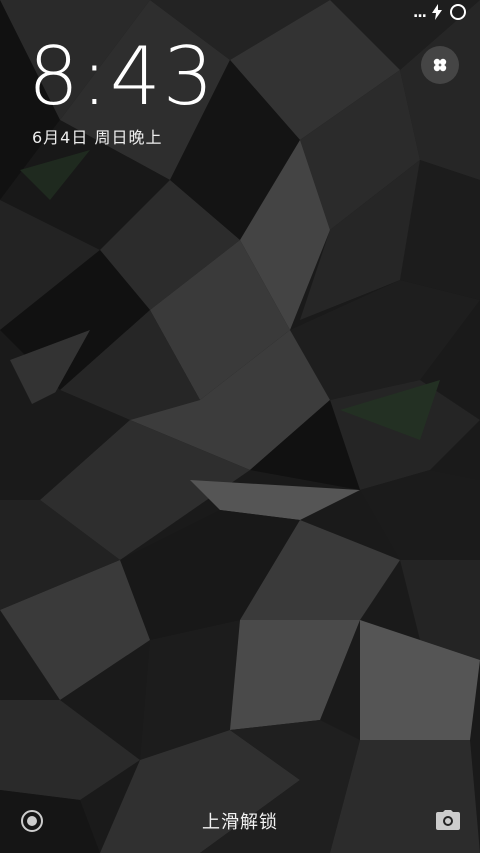  I want to click on battery-ring-icon, so click(458, 12).